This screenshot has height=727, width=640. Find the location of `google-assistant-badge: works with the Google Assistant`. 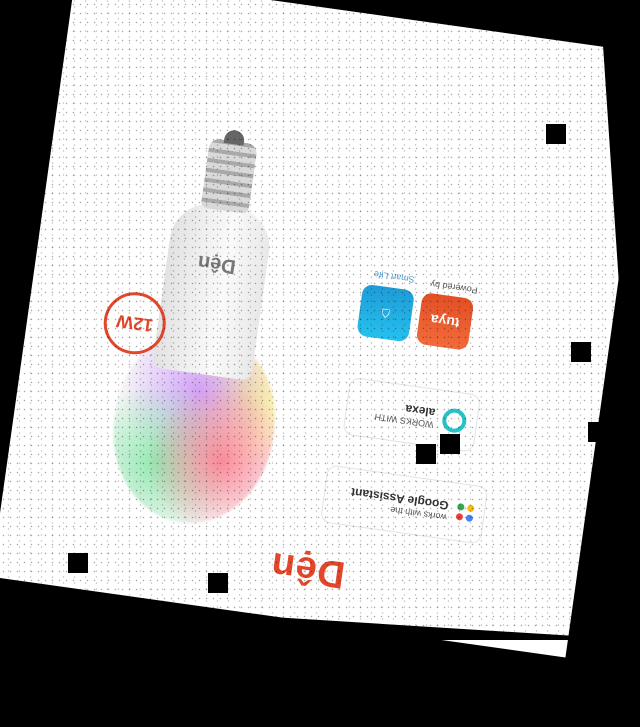

google-assistant-badge: works with the Google Assistant is located at coordinates (404, 504).